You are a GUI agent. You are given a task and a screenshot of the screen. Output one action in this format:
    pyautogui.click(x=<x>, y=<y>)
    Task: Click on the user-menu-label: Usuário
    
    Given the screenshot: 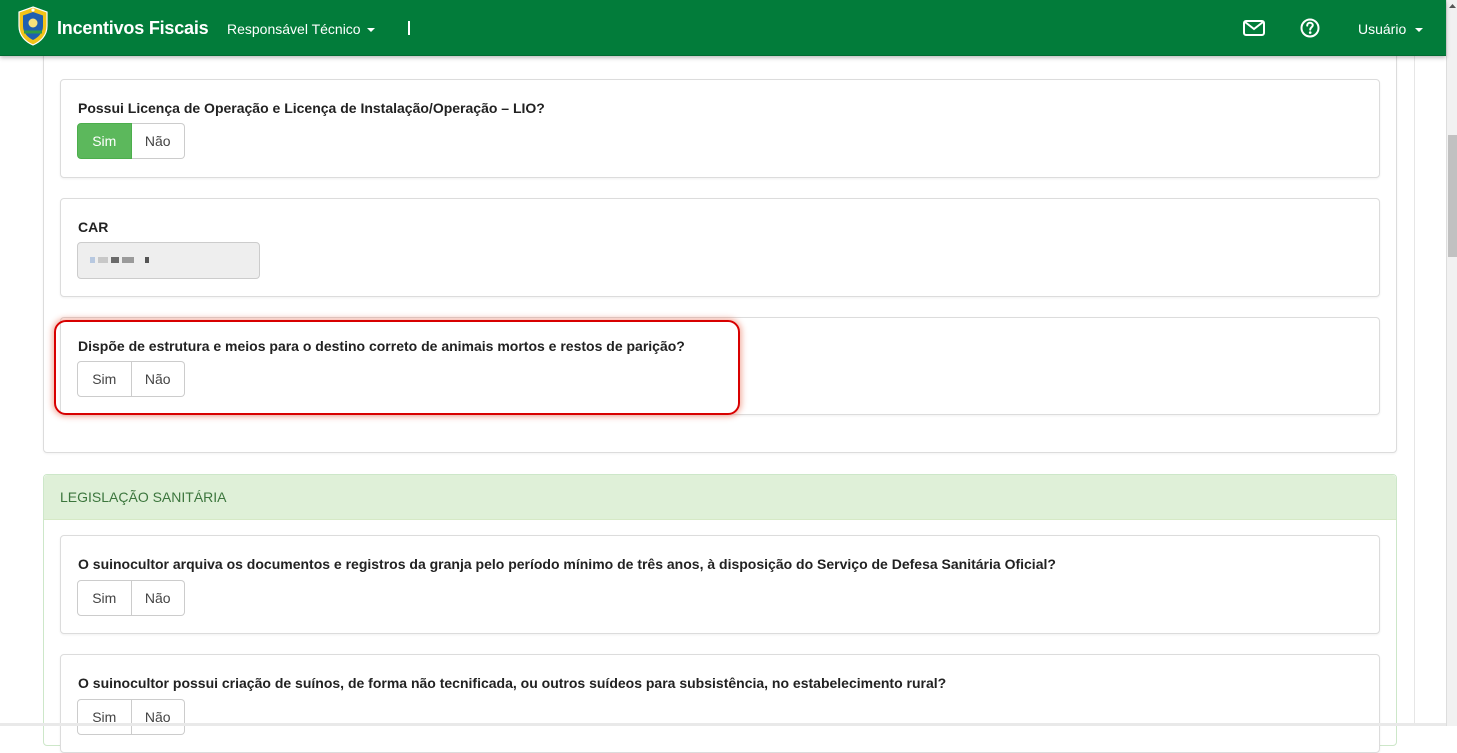 What is the action you would take?
    pyautogui.click(x=1382, y=29)
    